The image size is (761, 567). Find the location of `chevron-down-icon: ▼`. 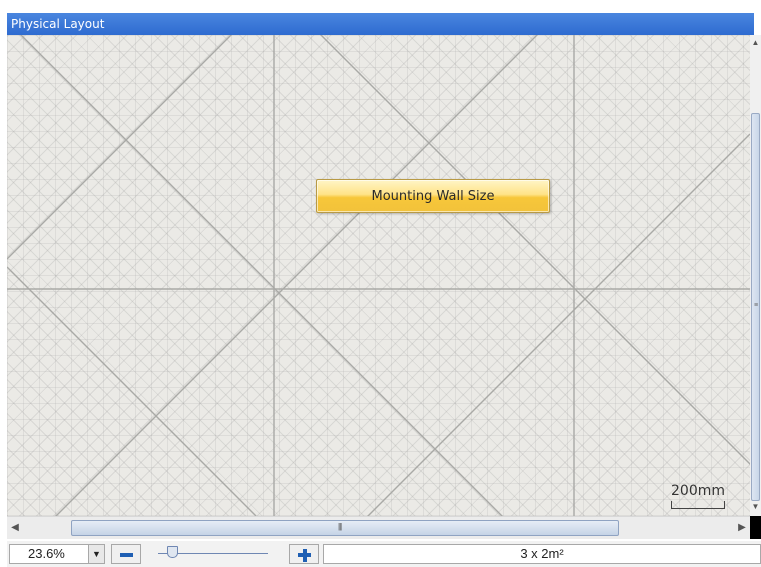

chevron-down-icon: ▼ is located at coordinates (97, 554).